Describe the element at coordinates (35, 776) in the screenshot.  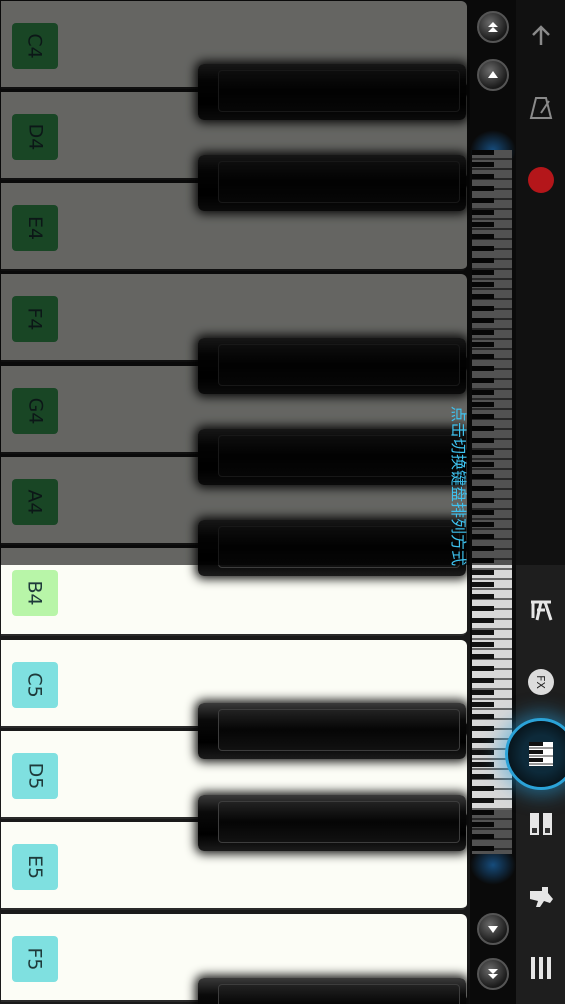
I see `note-label-d5: D5` at that location.